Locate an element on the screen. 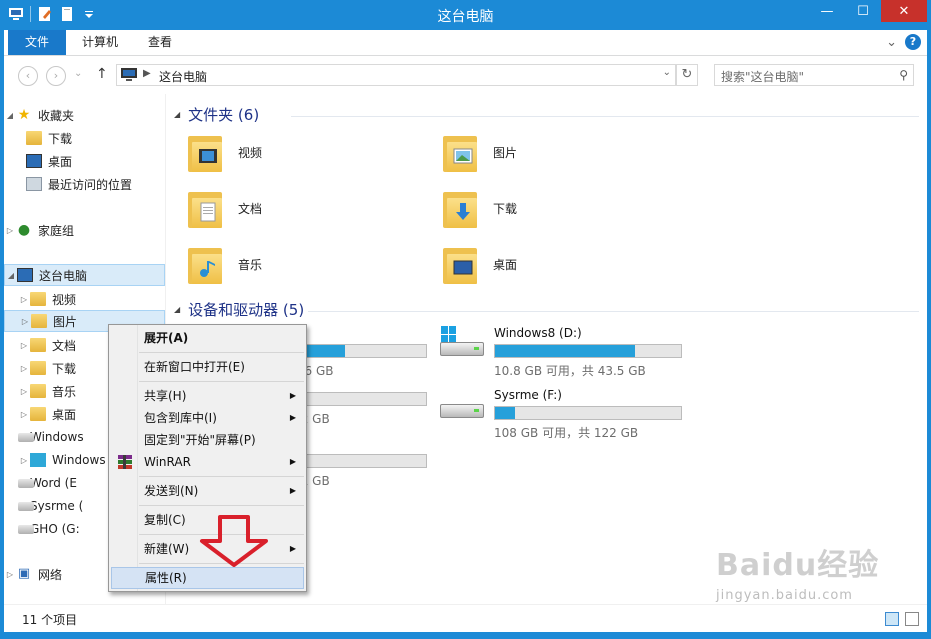  folder-tile-desktop: 桌面 is located at coordinates (480, 264).